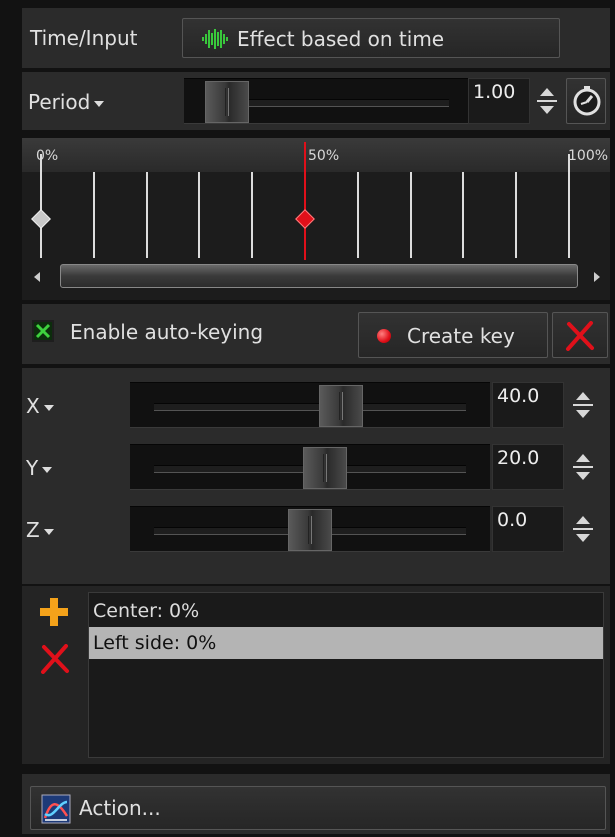 Image resolution: width=615 pixels, height=837 pixels. Describe the element at coordinates (338, 103) in the screenshot. I see `period-slider-groove` at that location.